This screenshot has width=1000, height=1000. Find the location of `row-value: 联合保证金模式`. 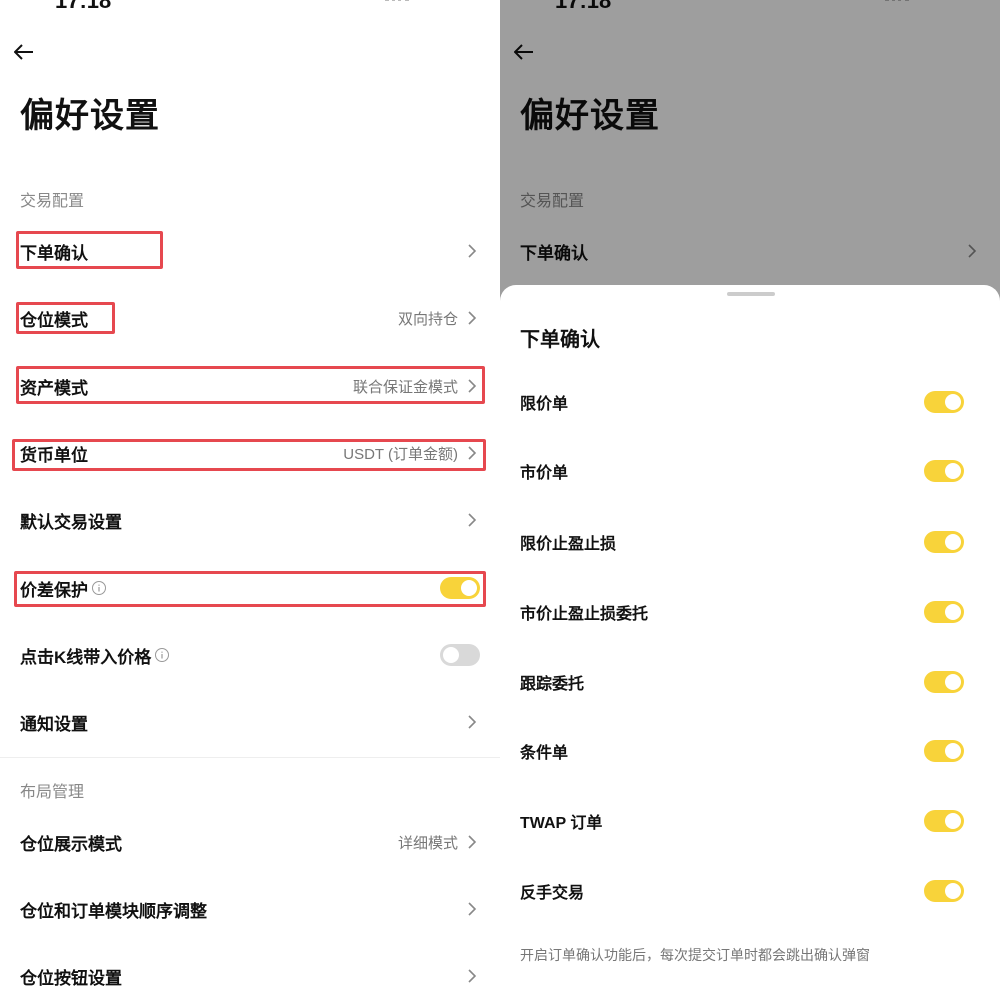

row-value: 联合保证金模式 is located at coordinates (405, 387).